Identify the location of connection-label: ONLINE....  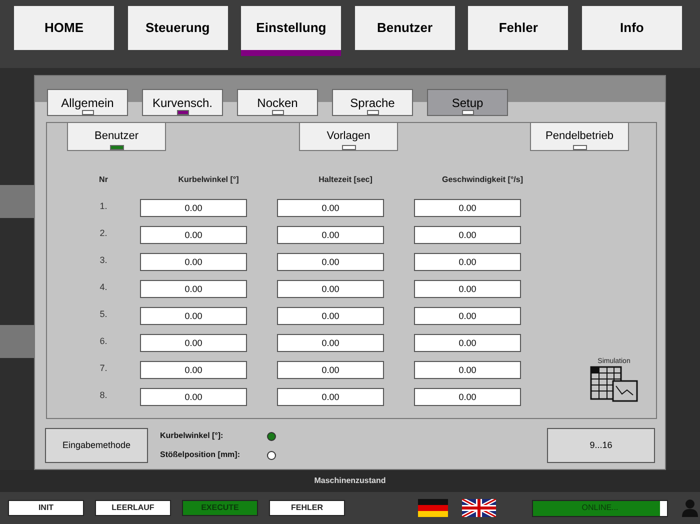
(600, 508).